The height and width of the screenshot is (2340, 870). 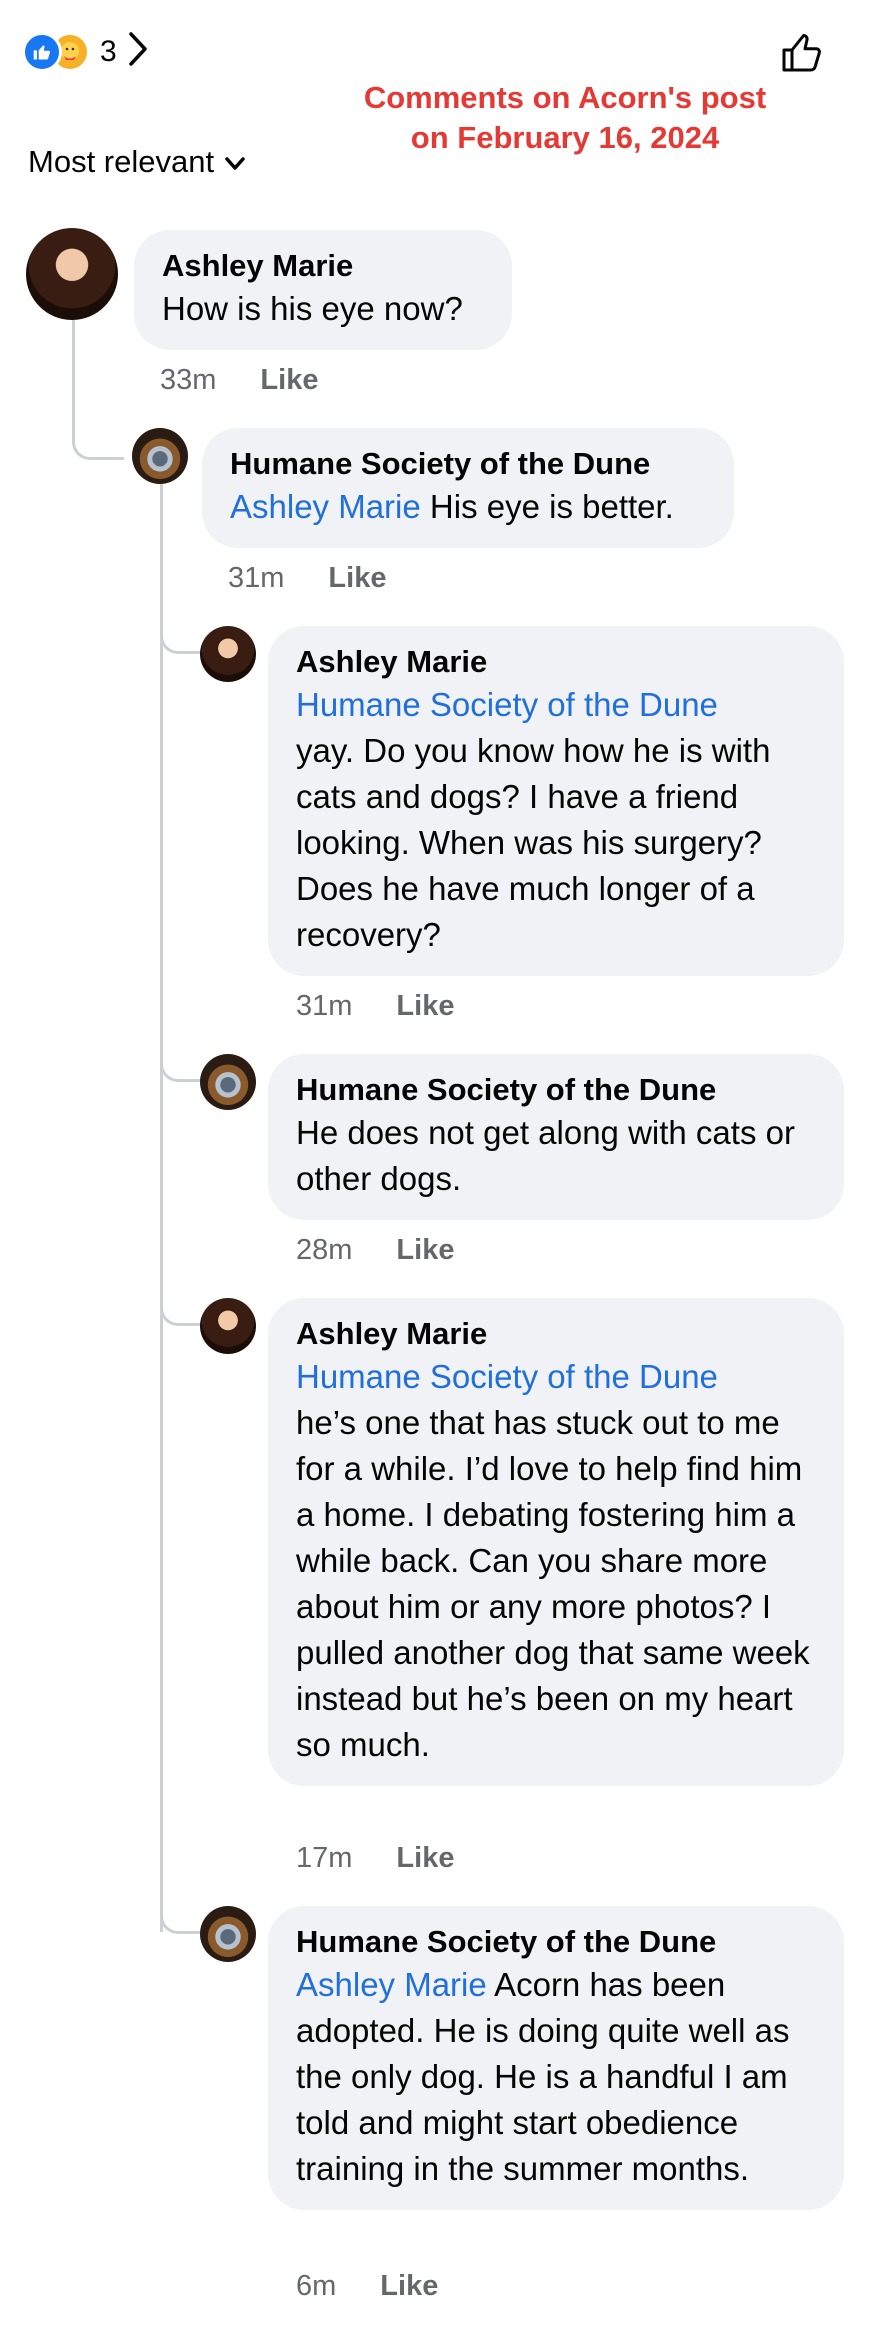 I want to click on comment-actions: 17m Like, so click(x=375, y=1858).